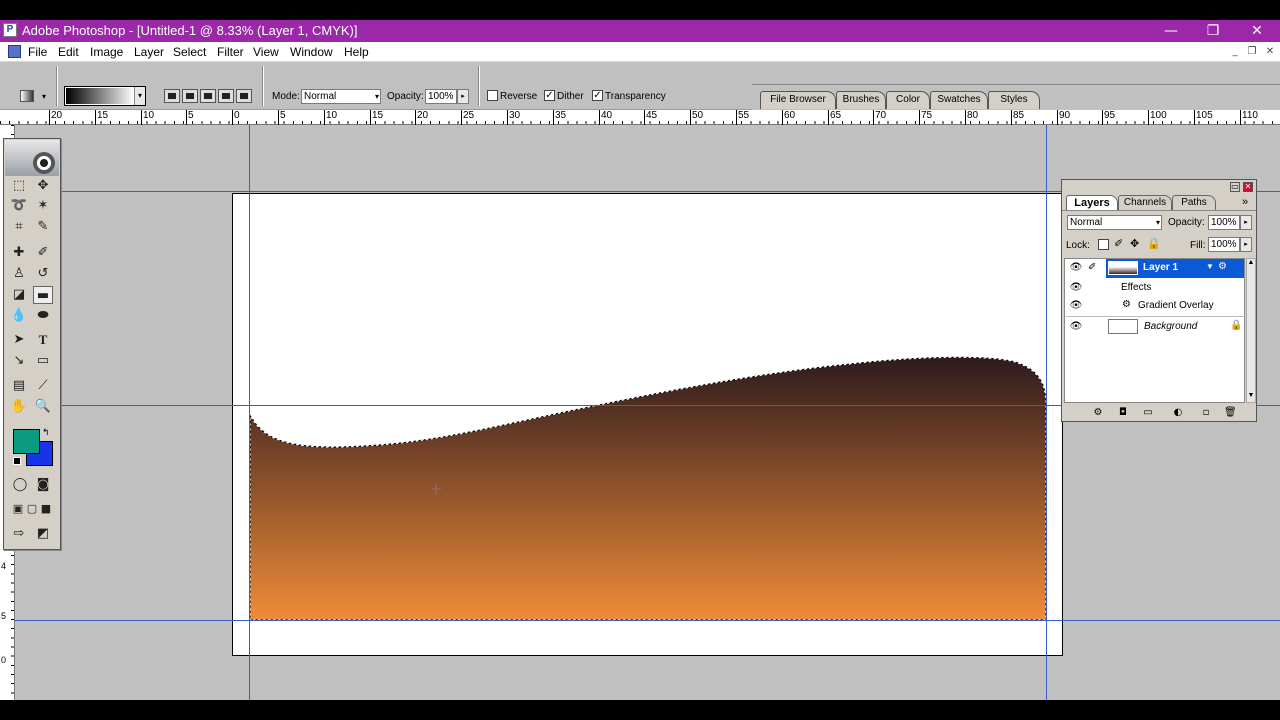 The image size is (1280, 720). I want to click on scroll-up-icon: ▲, so click(1251, 264).